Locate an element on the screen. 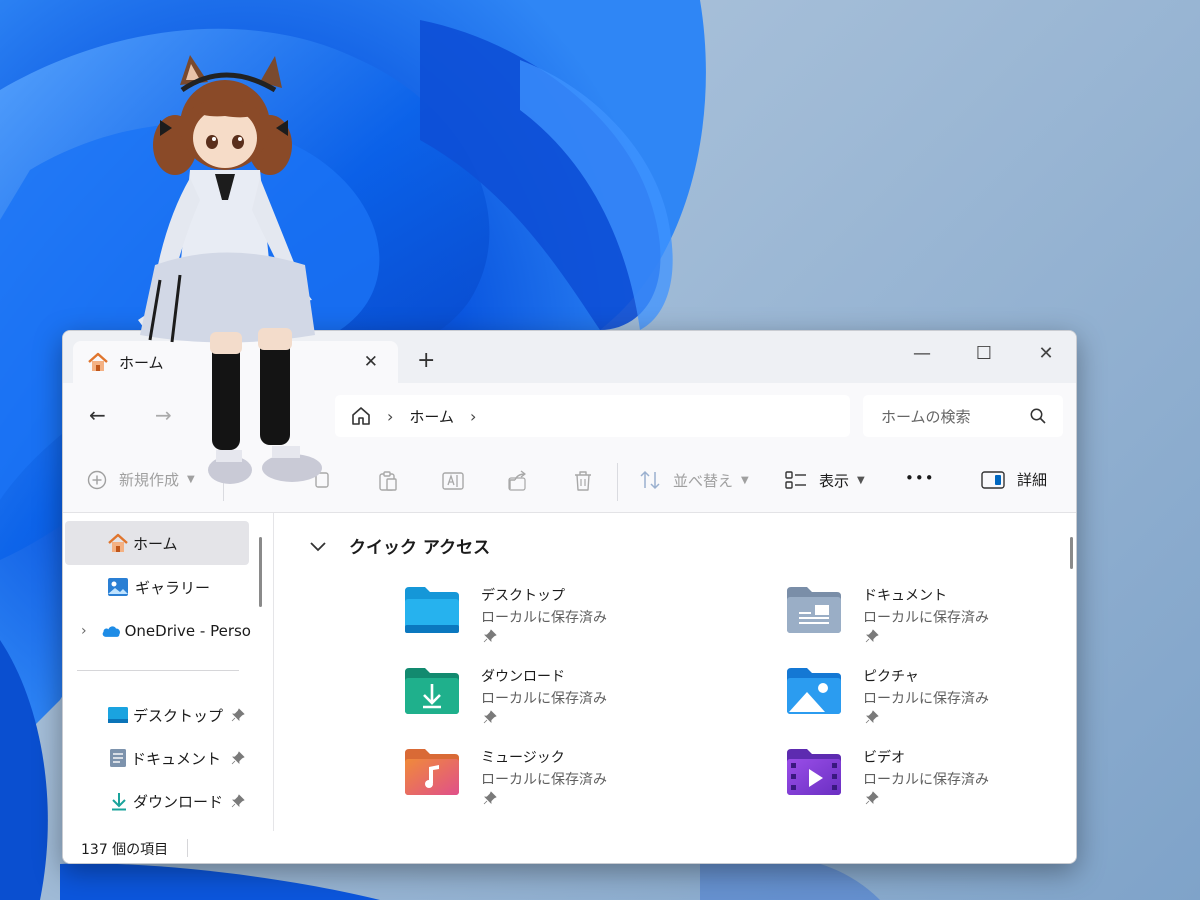  view-button: 表示 ▼ is located at coordinates (825, 480).